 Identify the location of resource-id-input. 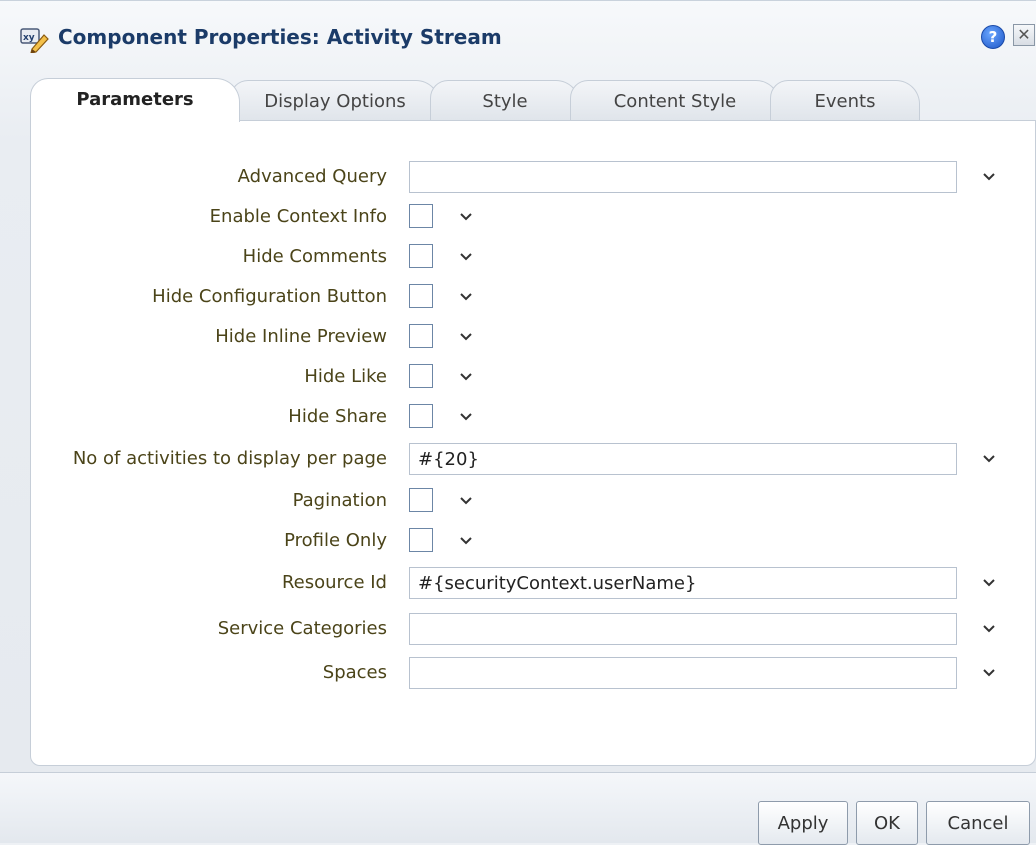
(683, 583).